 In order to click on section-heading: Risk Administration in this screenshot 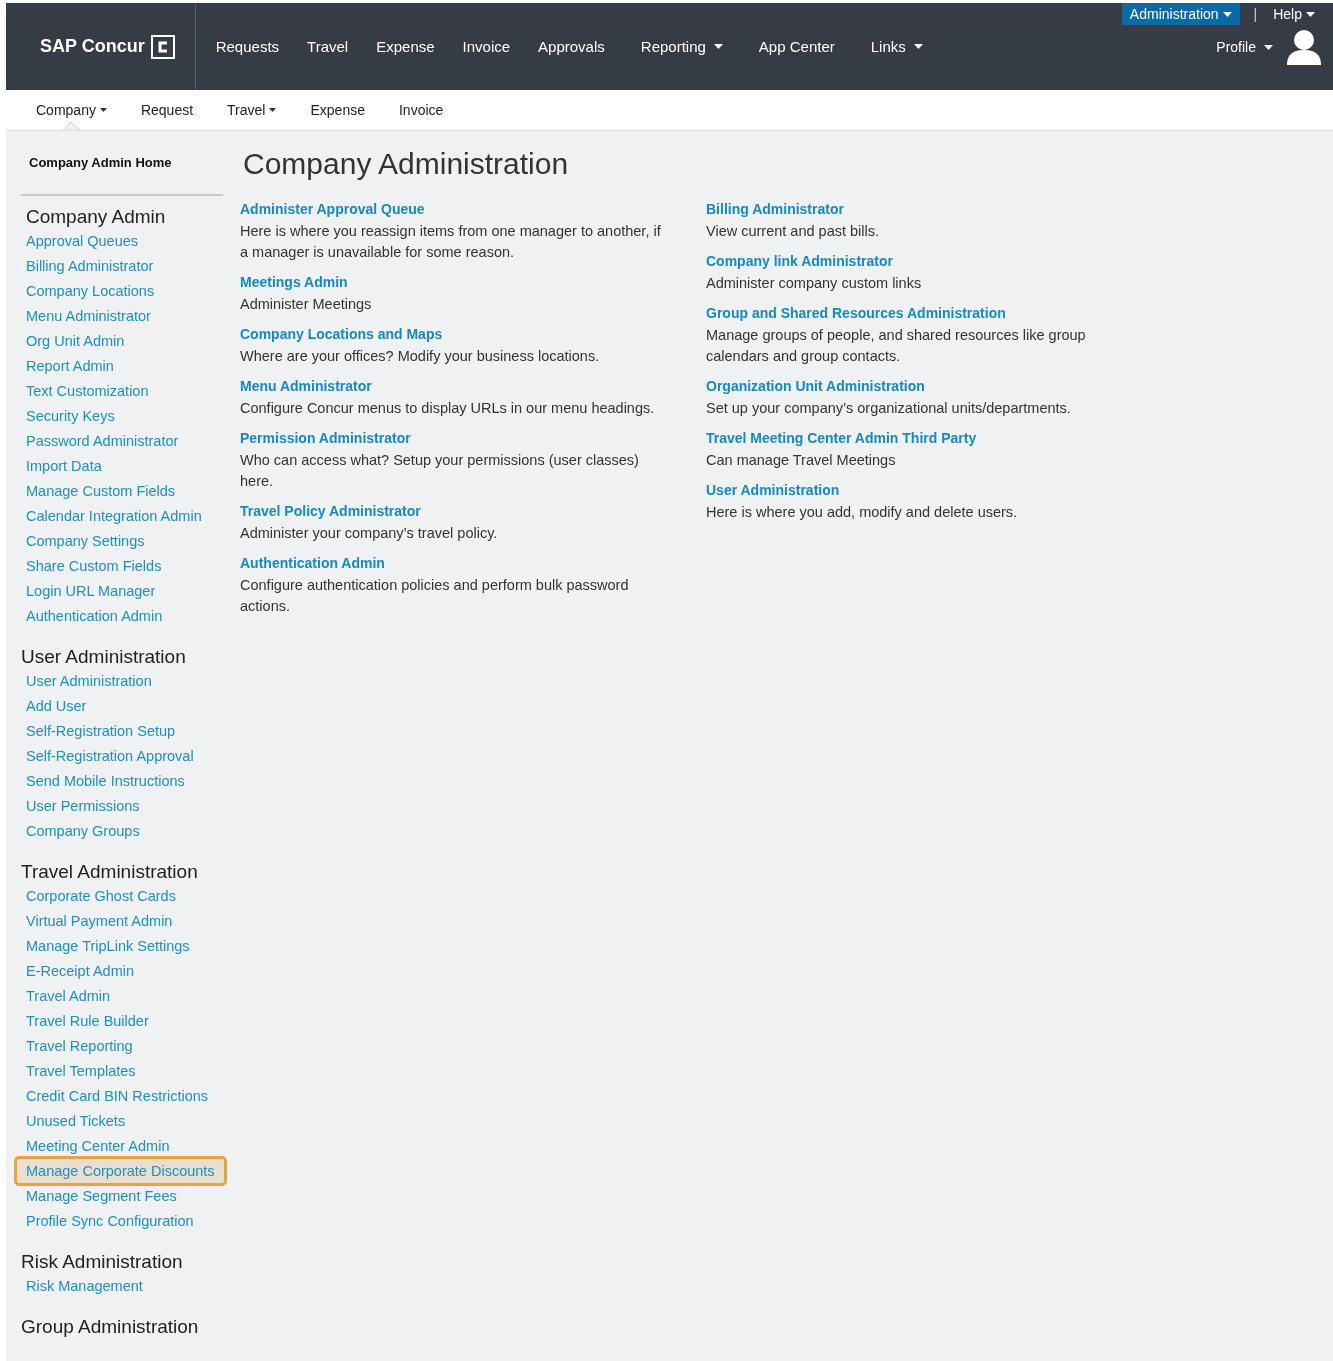, I will do `click(102, 1262)`.